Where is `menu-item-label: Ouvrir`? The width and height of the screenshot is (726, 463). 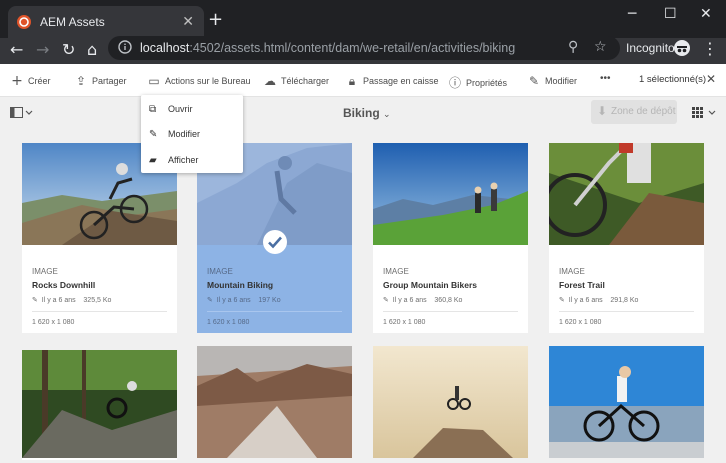
menu-item-label: Ouvrir is located at coordinates (180, 109).